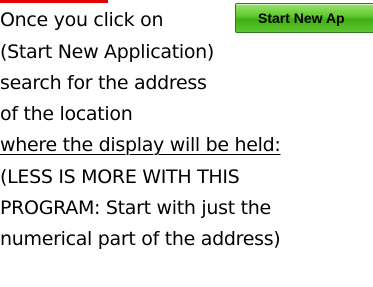 The width and height of the screenshot is (373, 287). Describe the element at coordinates (140, 239) in the screenshot. I see `instruction-line-8: numerical part of the address)` at that location.